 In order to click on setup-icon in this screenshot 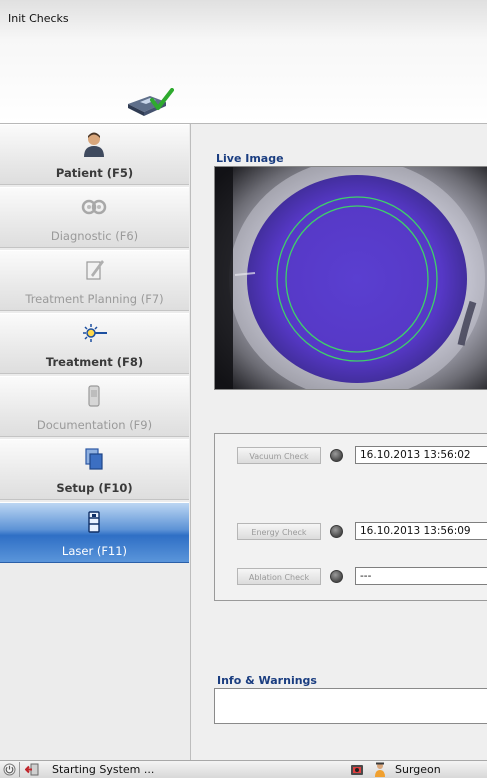, I will do `click(94, 459)`.